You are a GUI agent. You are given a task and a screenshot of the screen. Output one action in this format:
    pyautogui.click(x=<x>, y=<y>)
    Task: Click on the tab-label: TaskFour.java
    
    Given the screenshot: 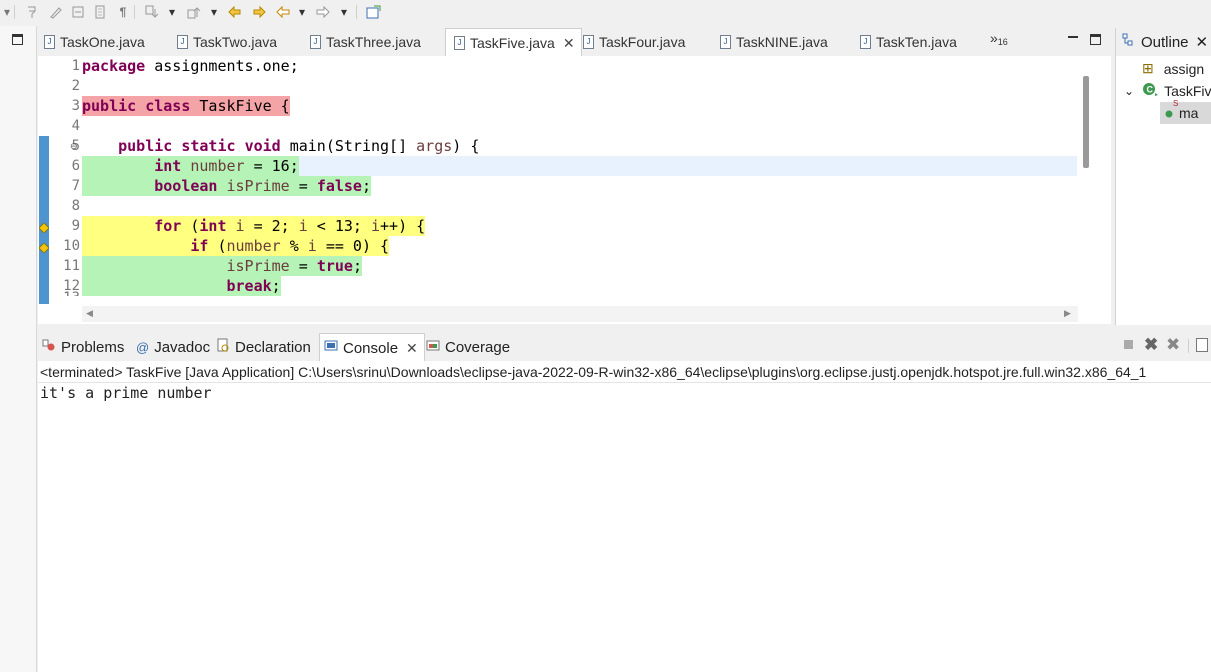 What is the action you would take?
    pyautogui.click(x=642, y=42)
    